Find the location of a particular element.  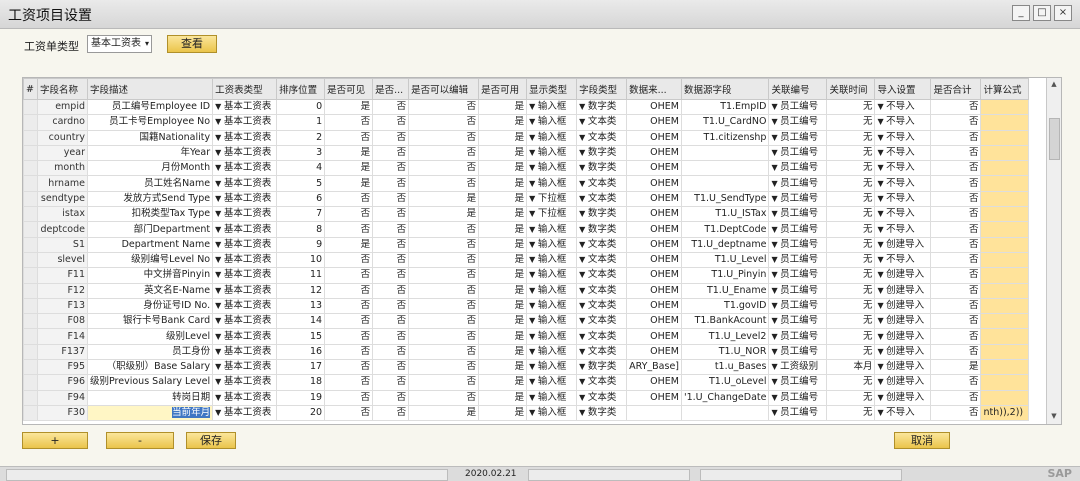

field-description-cell: Department Name is located at coordinates (150, 244).